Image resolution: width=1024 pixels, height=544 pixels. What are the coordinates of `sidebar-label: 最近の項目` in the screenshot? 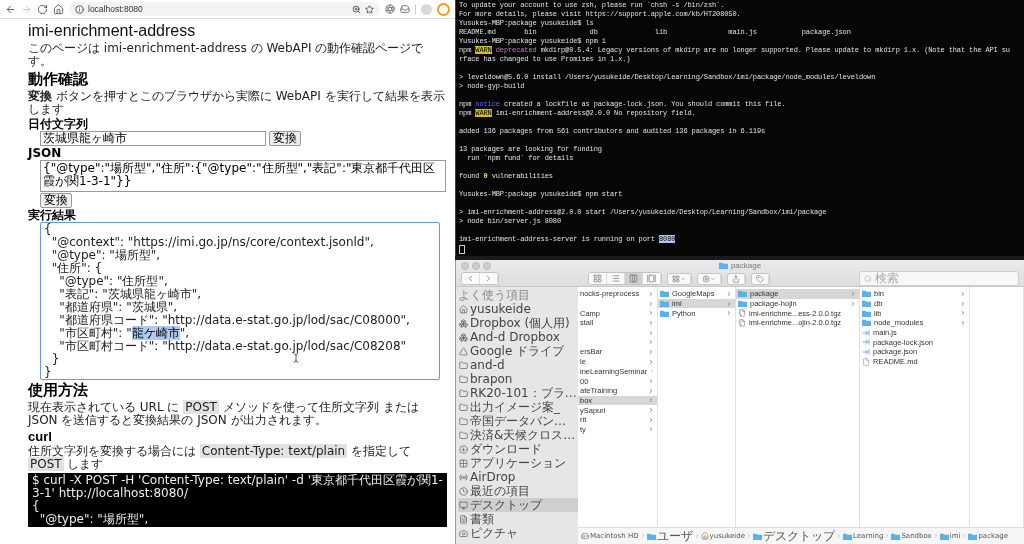 It's located at (500, 491).